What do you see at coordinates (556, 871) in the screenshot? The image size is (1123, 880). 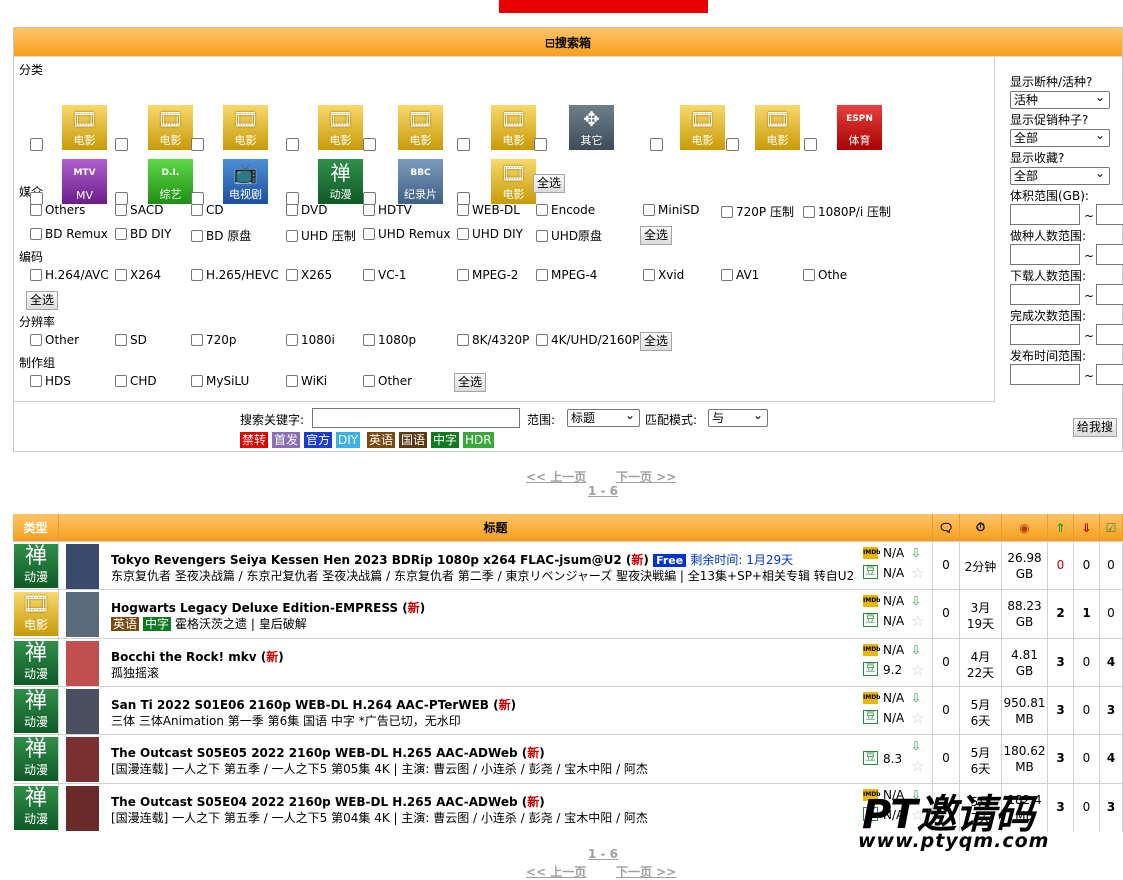 I see `prev-page-link-bottom: << 上一页` at bounding box center [556, 871].